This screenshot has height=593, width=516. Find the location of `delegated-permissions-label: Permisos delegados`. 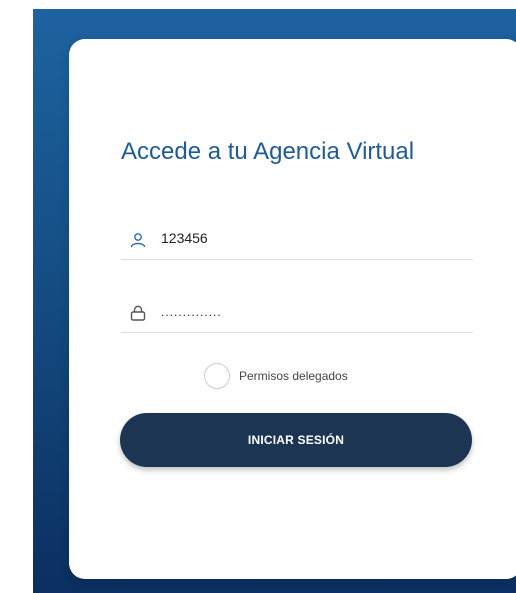

delegated-permissions-label: Permisos delegados is located at coordinates (293, 376).